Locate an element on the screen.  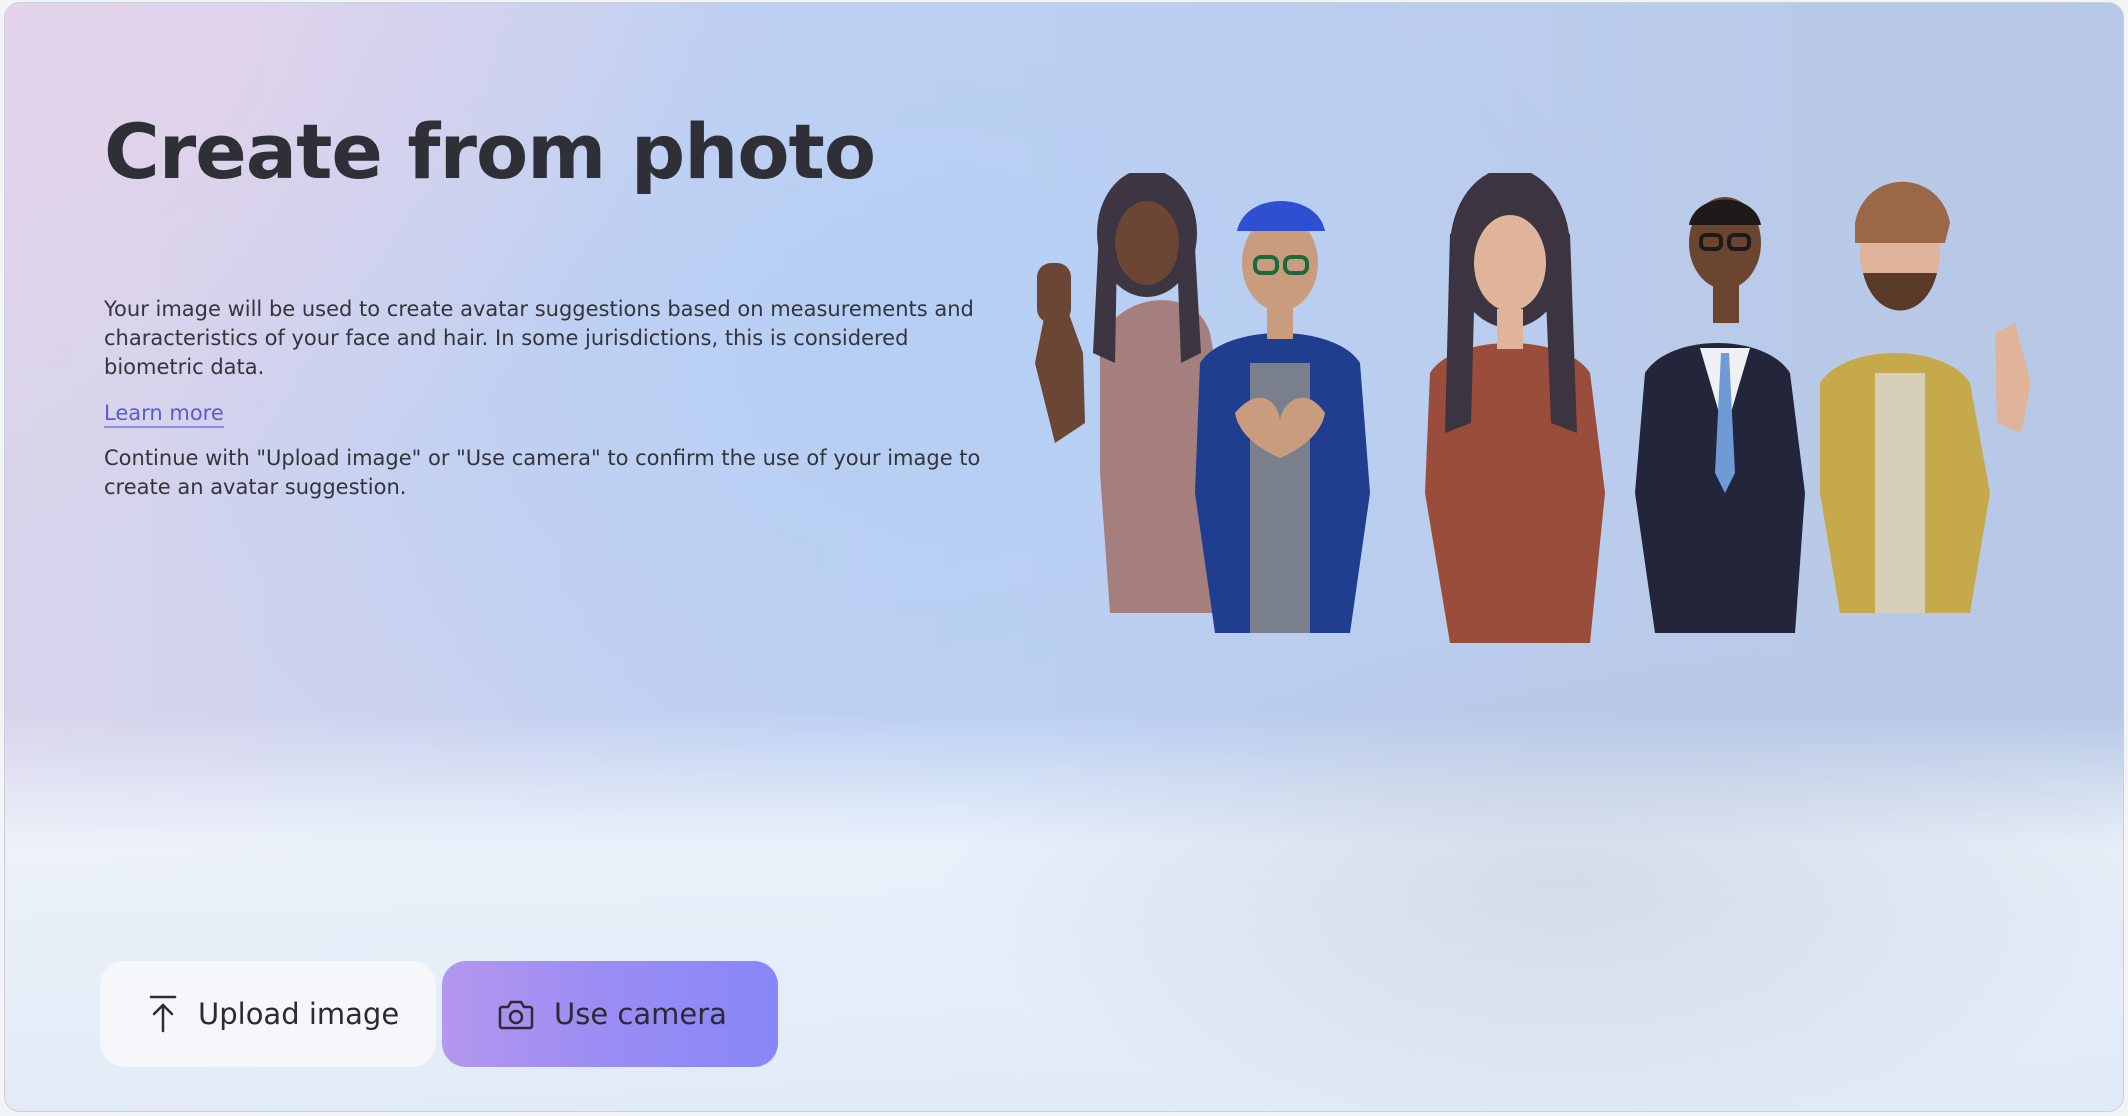
use-camera-button: Use camera is located at coordinates (610, 1014).